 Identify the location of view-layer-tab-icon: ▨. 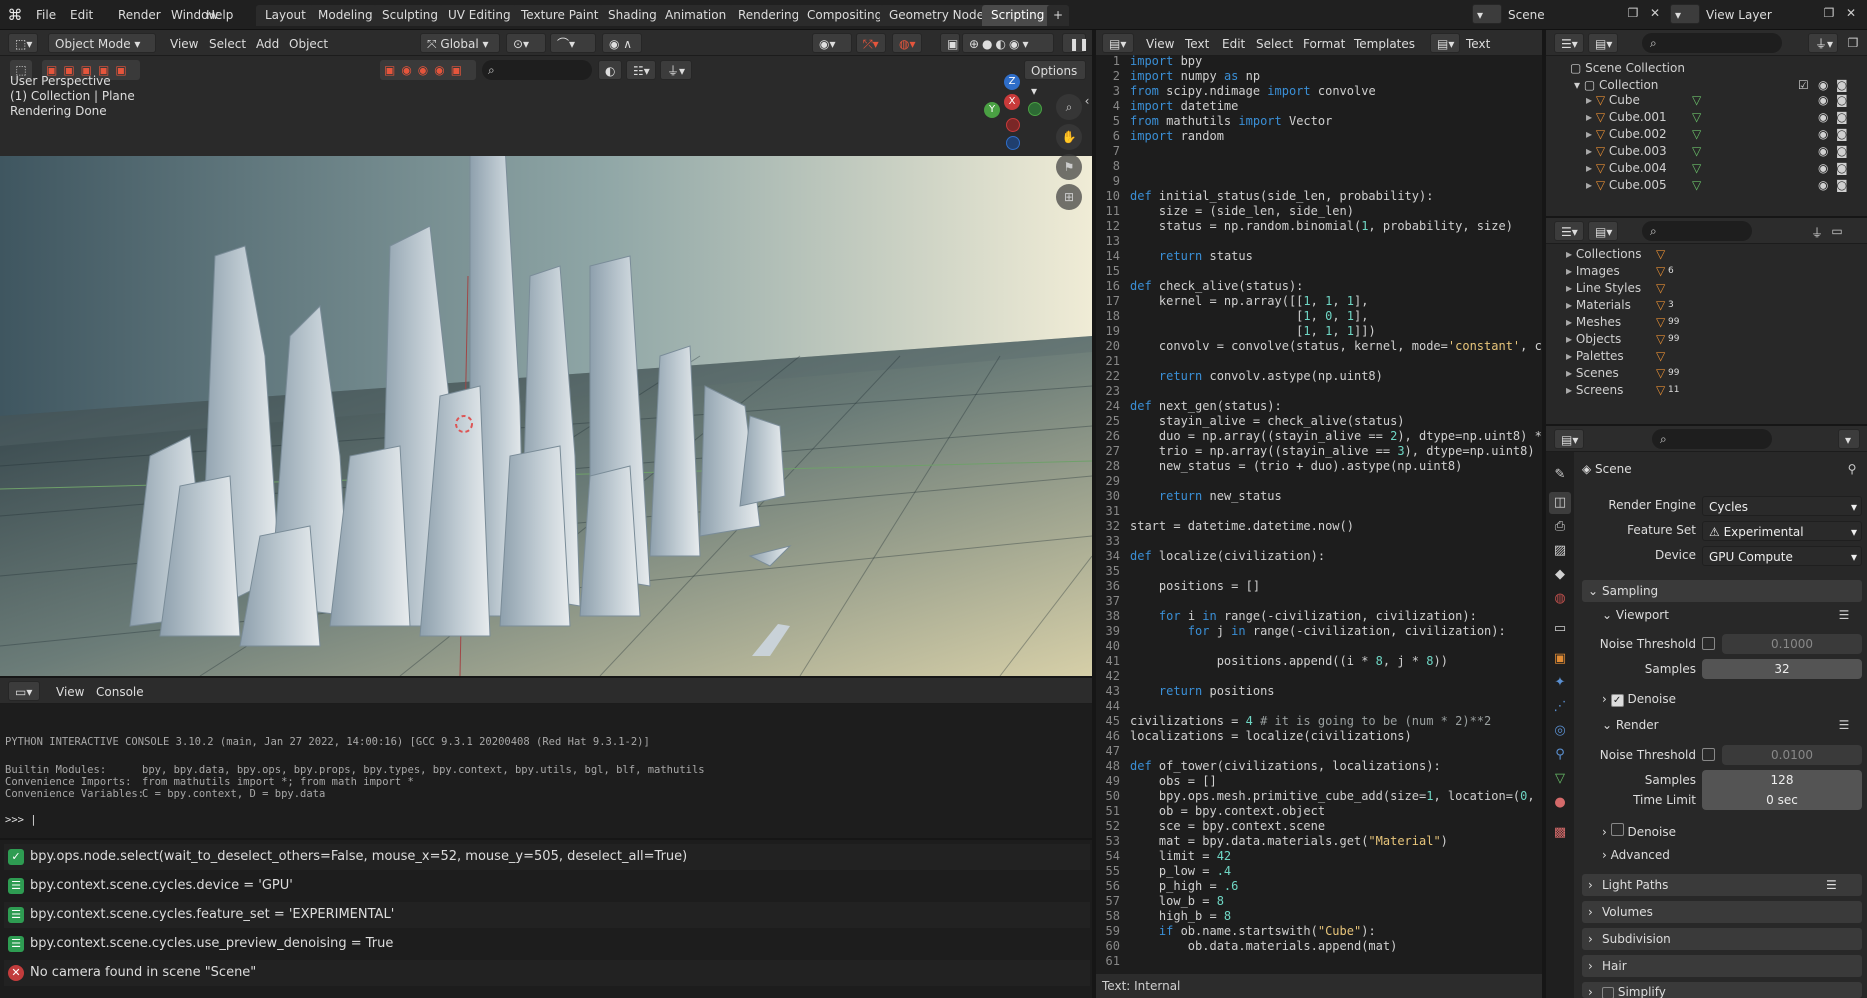
(1560, 551).